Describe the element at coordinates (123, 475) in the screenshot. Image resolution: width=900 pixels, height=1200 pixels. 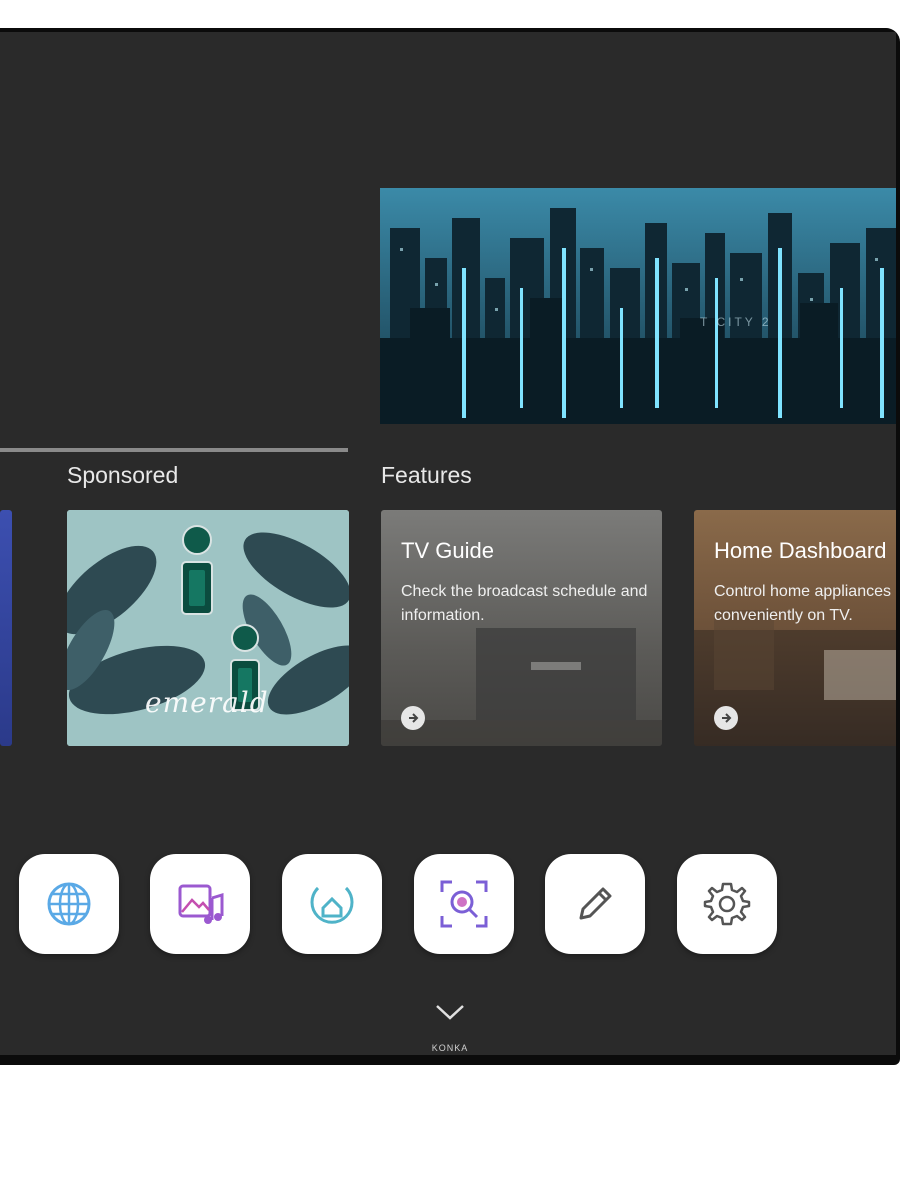
I see `section-title-sponsored: Sponsored` at that location.